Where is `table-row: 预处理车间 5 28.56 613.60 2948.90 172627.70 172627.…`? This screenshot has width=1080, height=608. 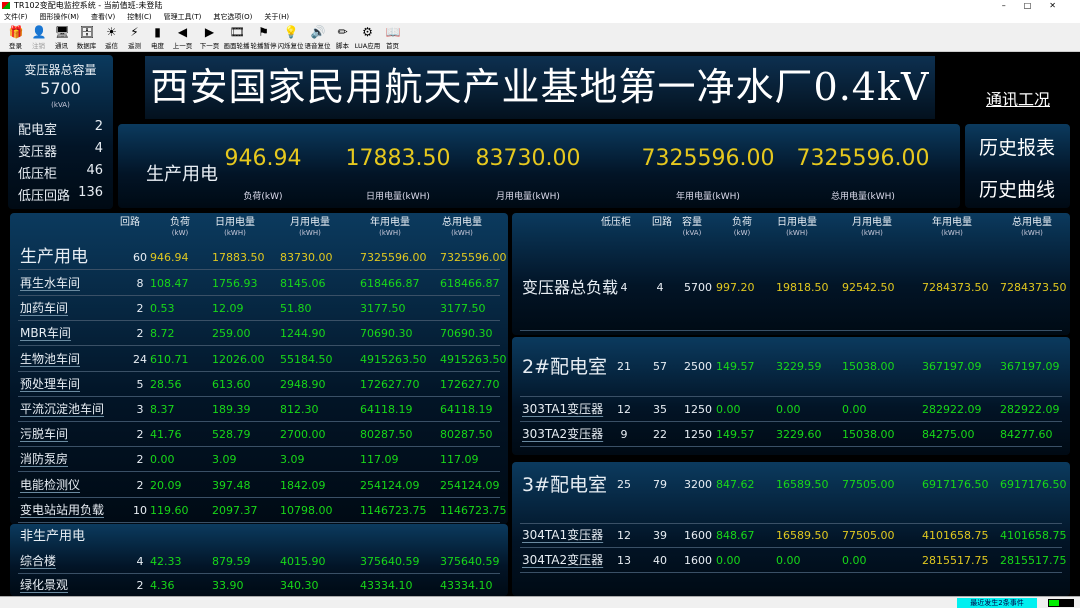 table-row: 预处理车间 5 28.56 613.60 2948.90 172627.70 172627.… is located at coordinates (259, 384).